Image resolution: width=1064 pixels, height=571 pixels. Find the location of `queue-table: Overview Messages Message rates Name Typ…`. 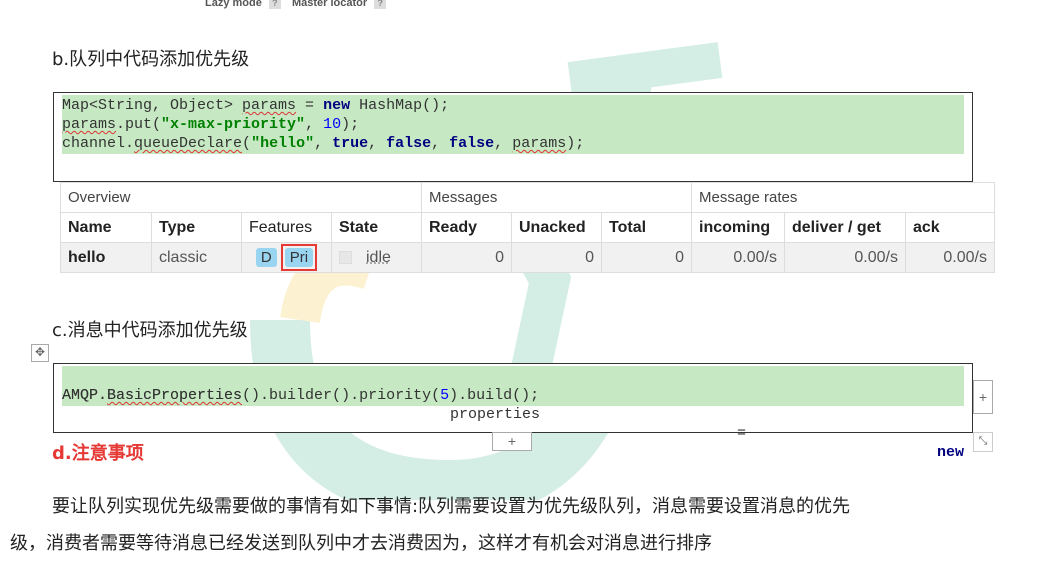

queue-table: Overview Messages Message rates Name Typ… is located at coordinates (527, 227).